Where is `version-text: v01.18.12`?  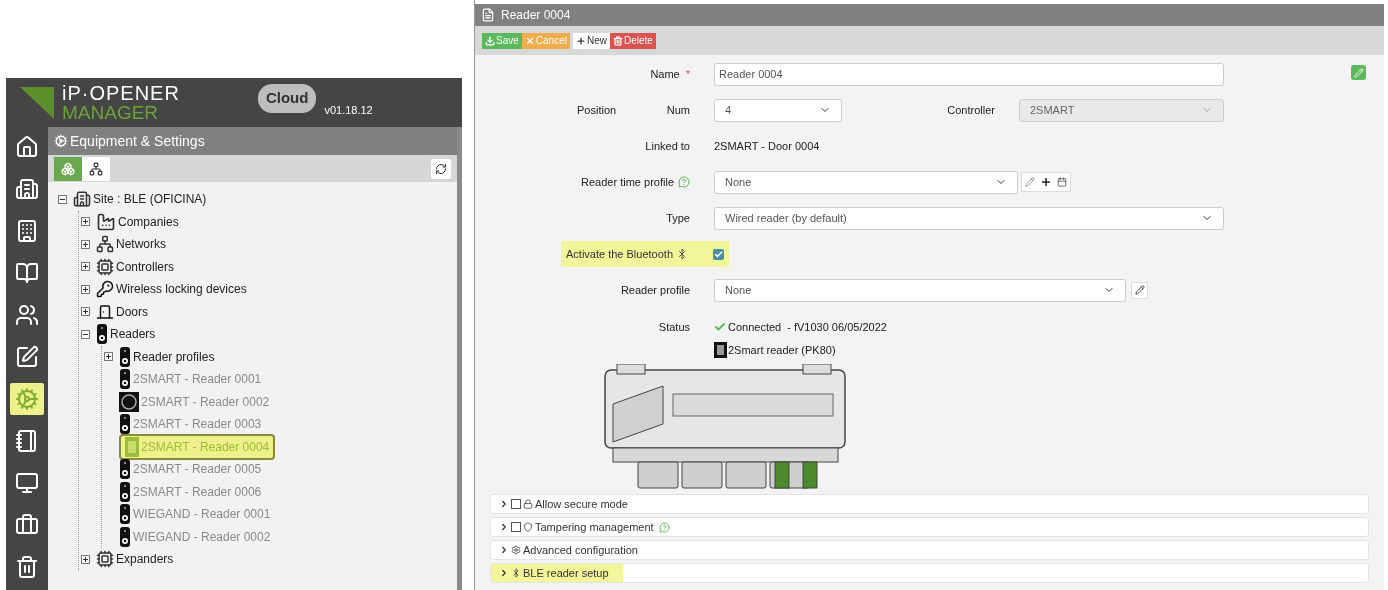 version-text: v01.18.12 is located at coordinates (348, 111).